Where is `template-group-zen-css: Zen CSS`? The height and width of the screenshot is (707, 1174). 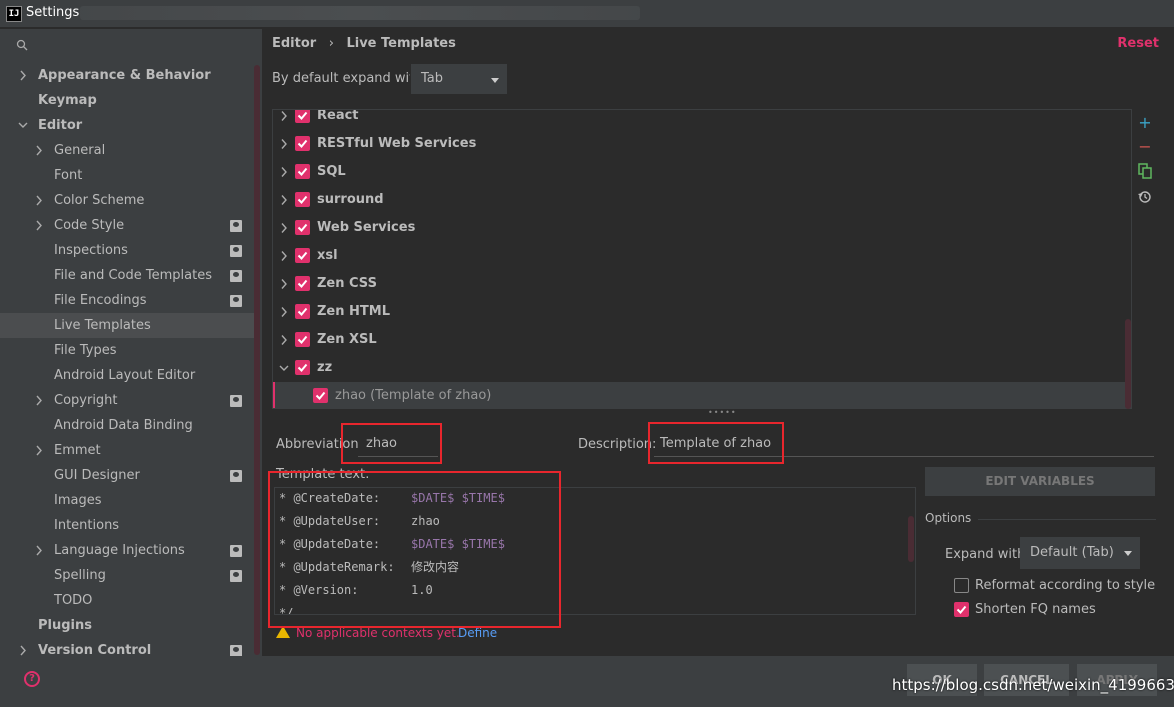
template-group-zen-css: Zen CSS is located at coordinates (702, 284).